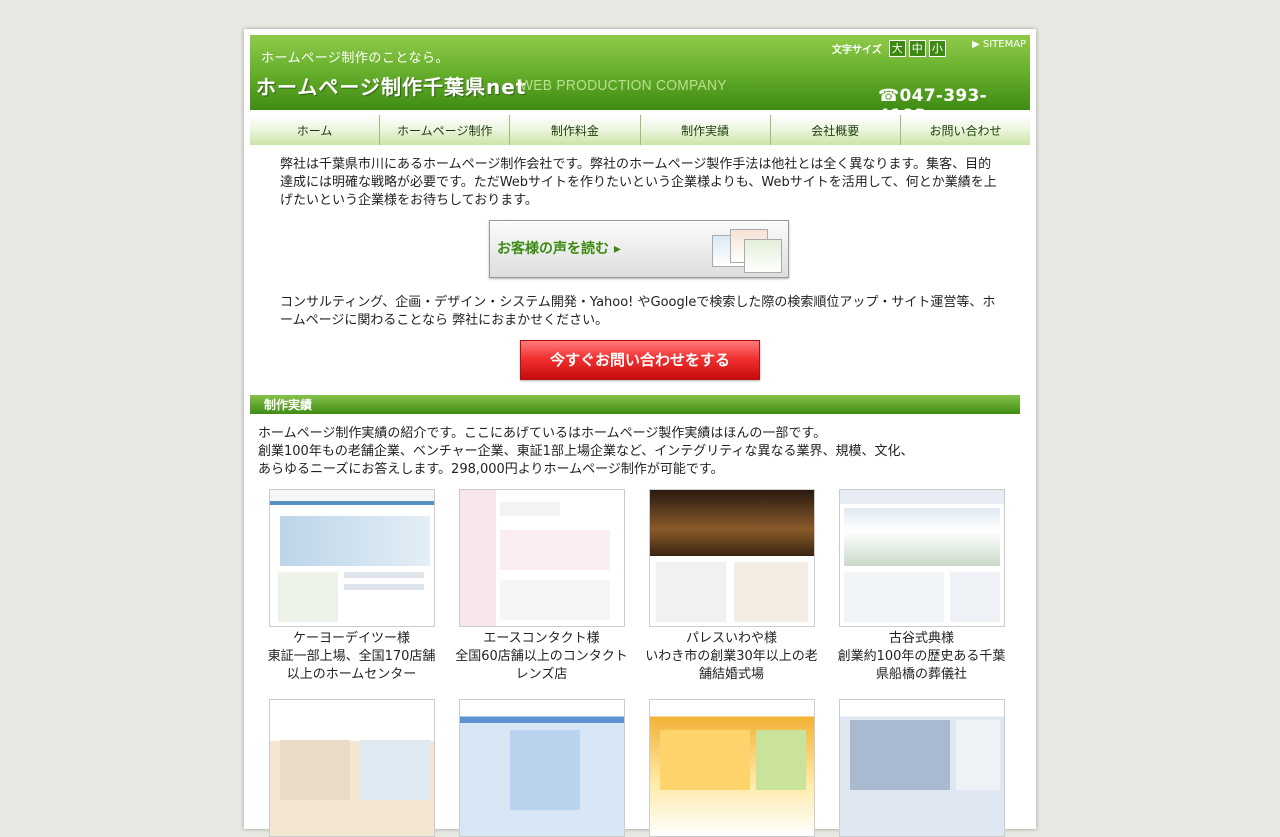 The width and height of the screenshot is (1280, 837). Describe the element at coordinates (491, 469) in the screenshot. I see `works-intro-line: あらゆるニーズにお答えします。298,000円よりホームページ制作が可能です。` at that location.